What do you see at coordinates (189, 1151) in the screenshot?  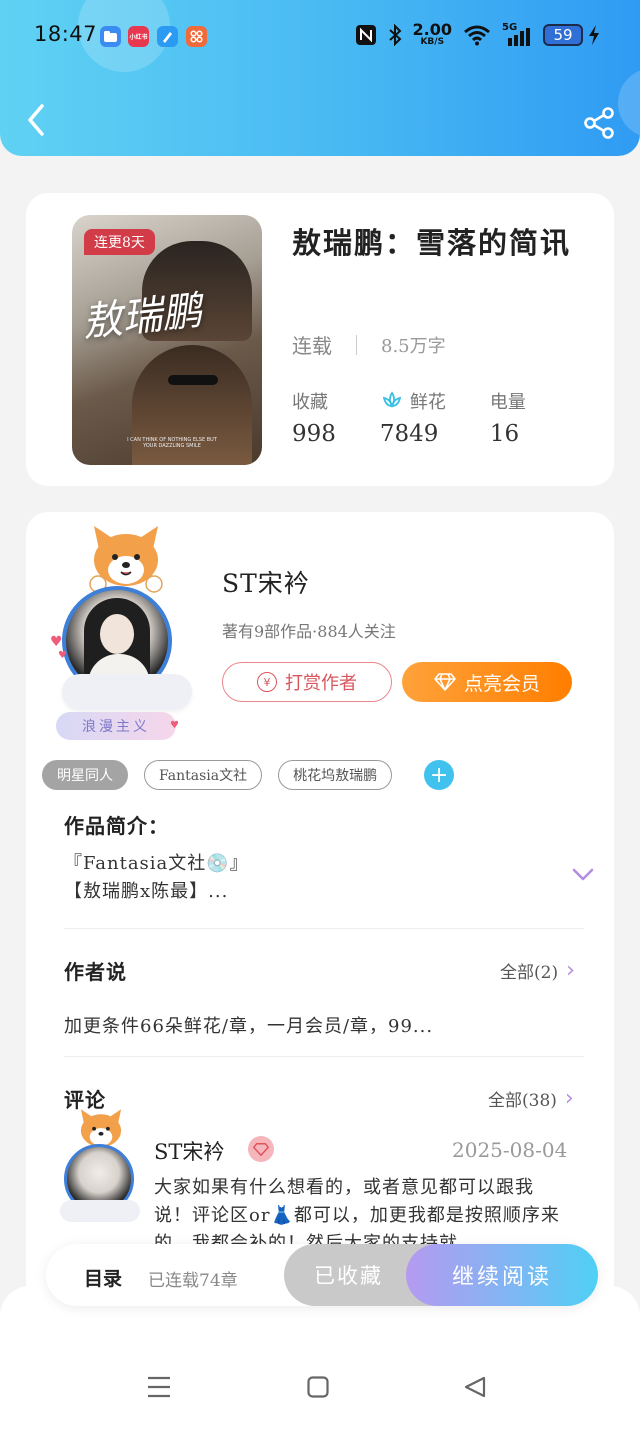 I see `commenter-name: ST宋衿` at bounding box center [189, 1151].